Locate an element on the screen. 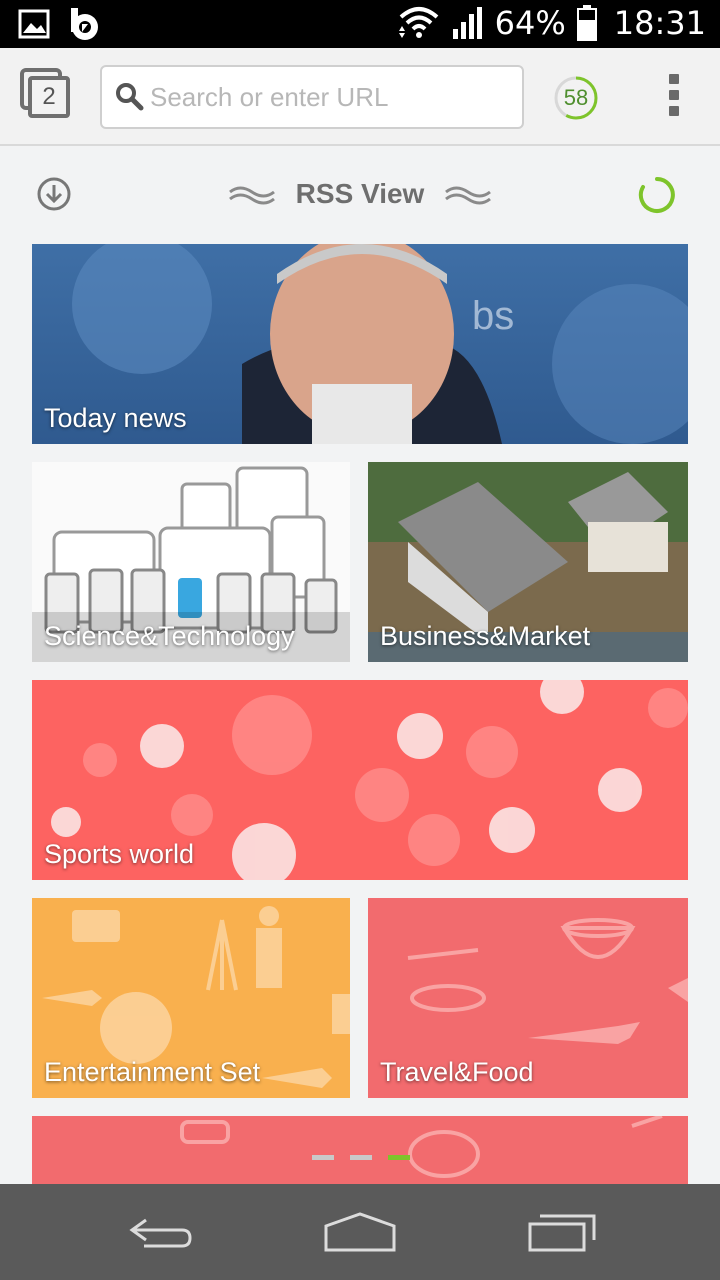  tile-business-market: Business&Market is located at coordinates (528, 562).